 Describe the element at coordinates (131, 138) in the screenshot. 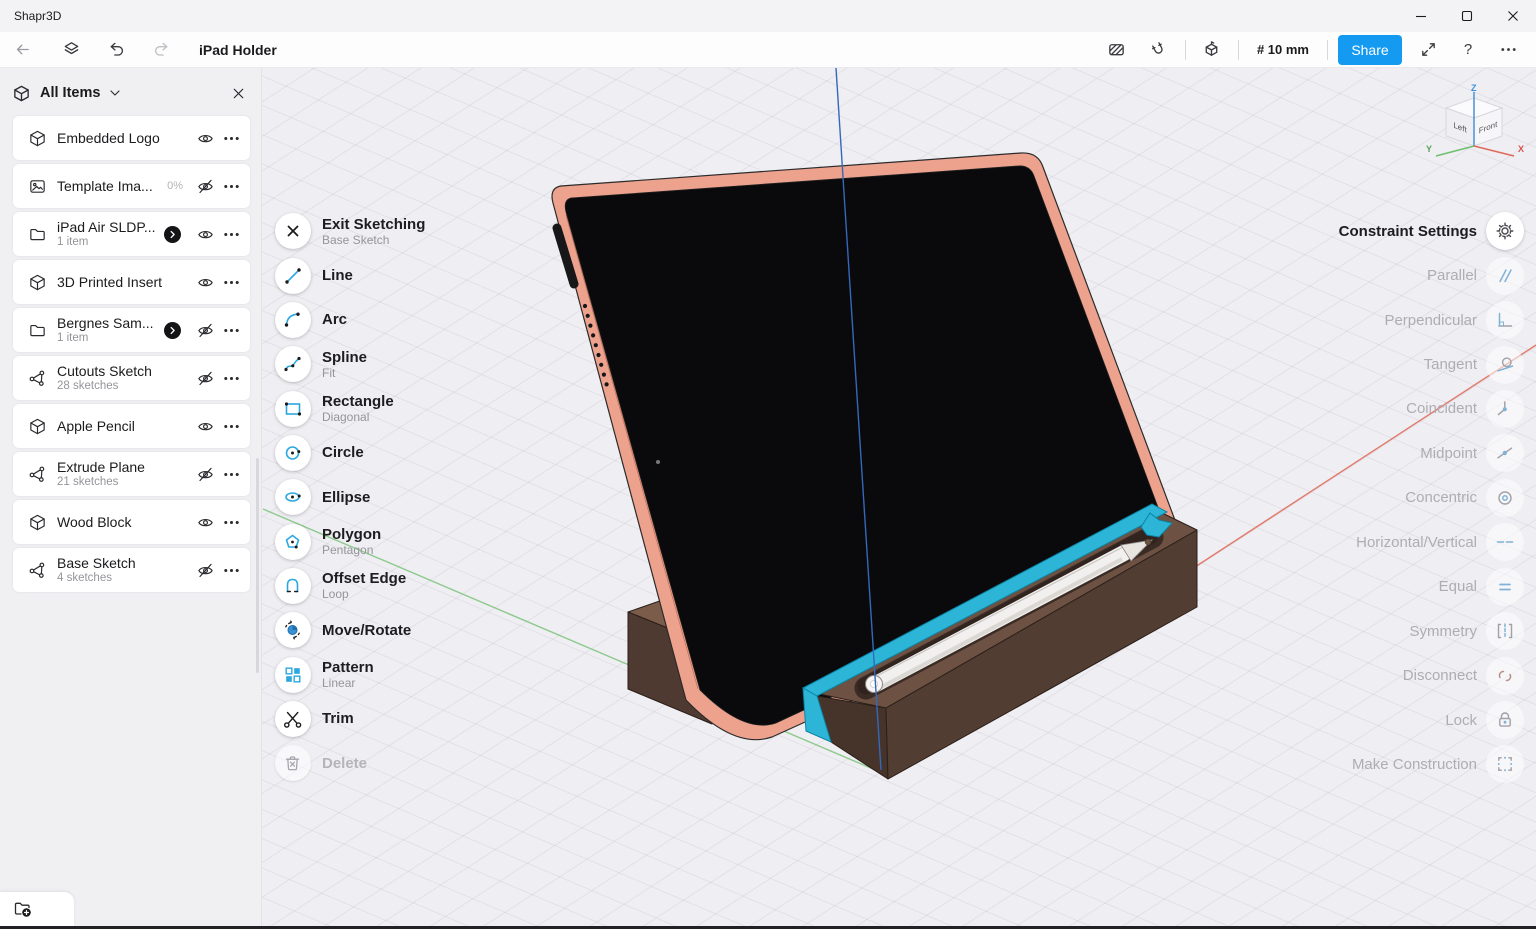

I see `layer-item-embedded-logo: Embedded Logo` at that location.